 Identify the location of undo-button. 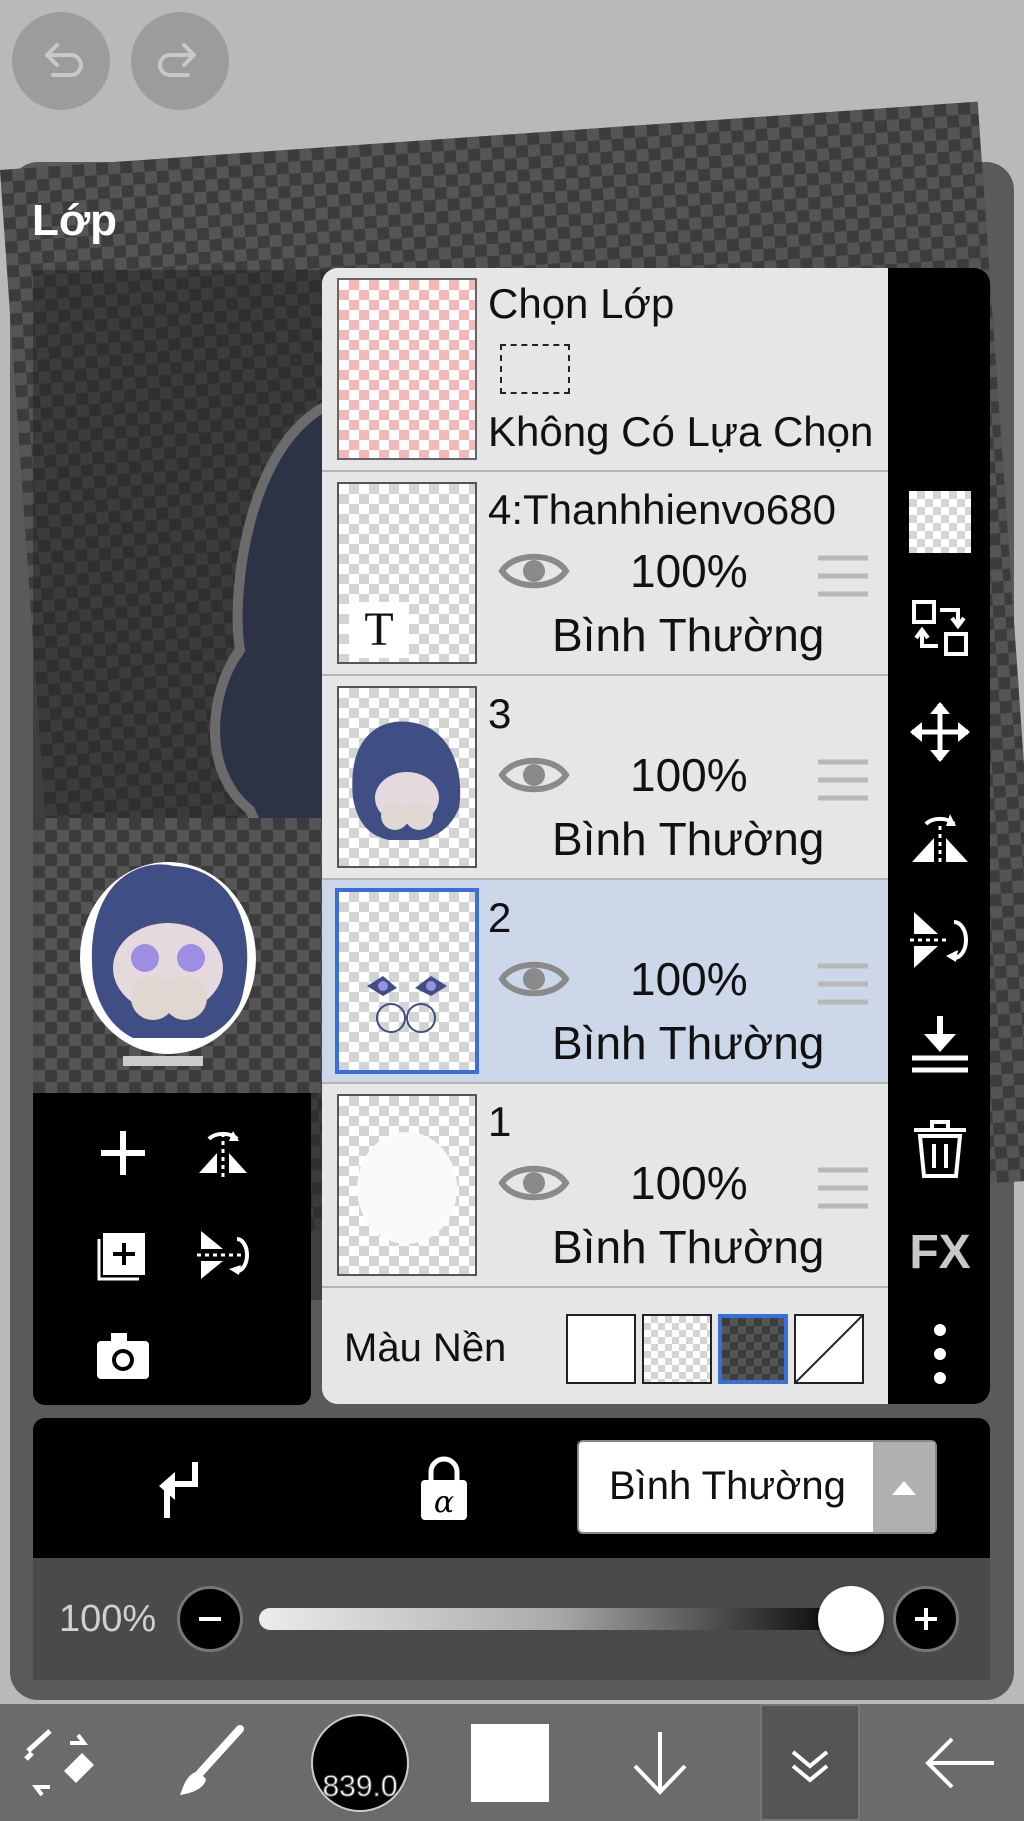
(61, 61).